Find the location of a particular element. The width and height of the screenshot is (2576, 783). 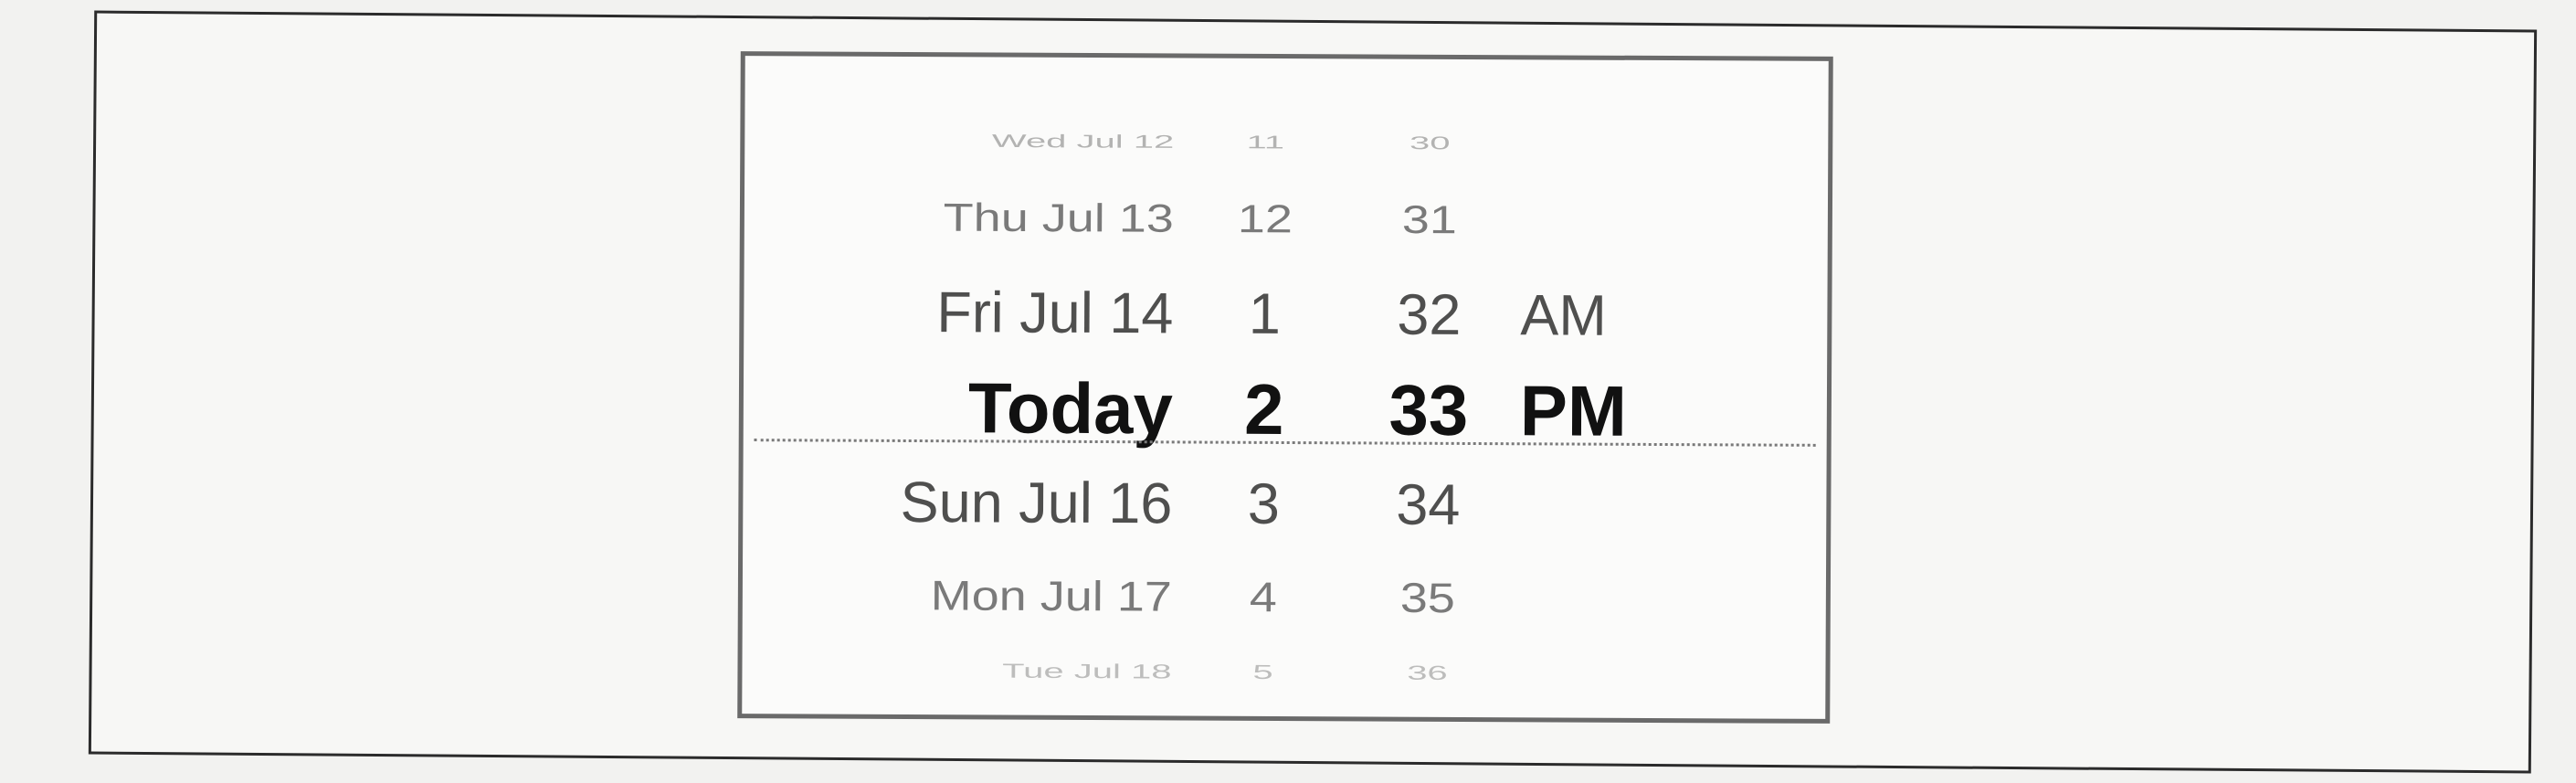

hour-cell: 4 is located at coordinates (1263, 597).